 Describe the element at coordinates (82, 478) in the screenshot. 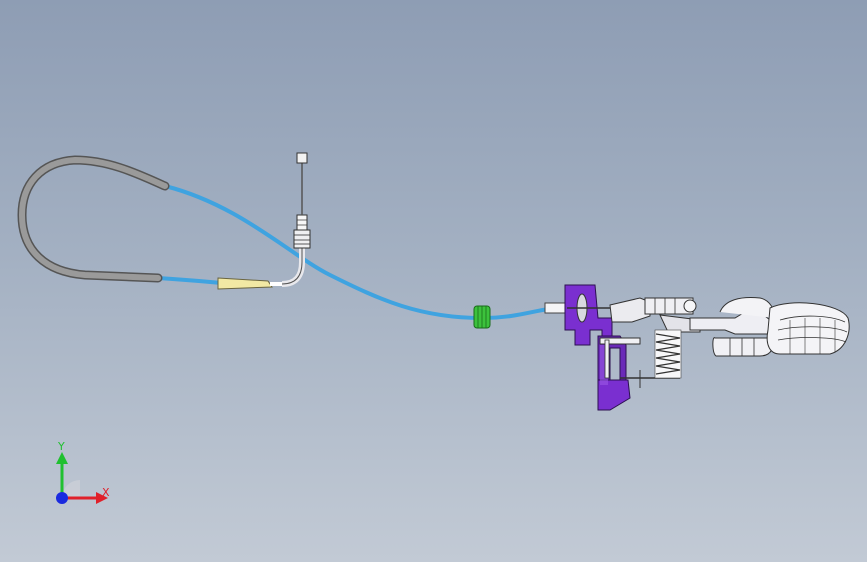

I see `triad-axes` at that location.